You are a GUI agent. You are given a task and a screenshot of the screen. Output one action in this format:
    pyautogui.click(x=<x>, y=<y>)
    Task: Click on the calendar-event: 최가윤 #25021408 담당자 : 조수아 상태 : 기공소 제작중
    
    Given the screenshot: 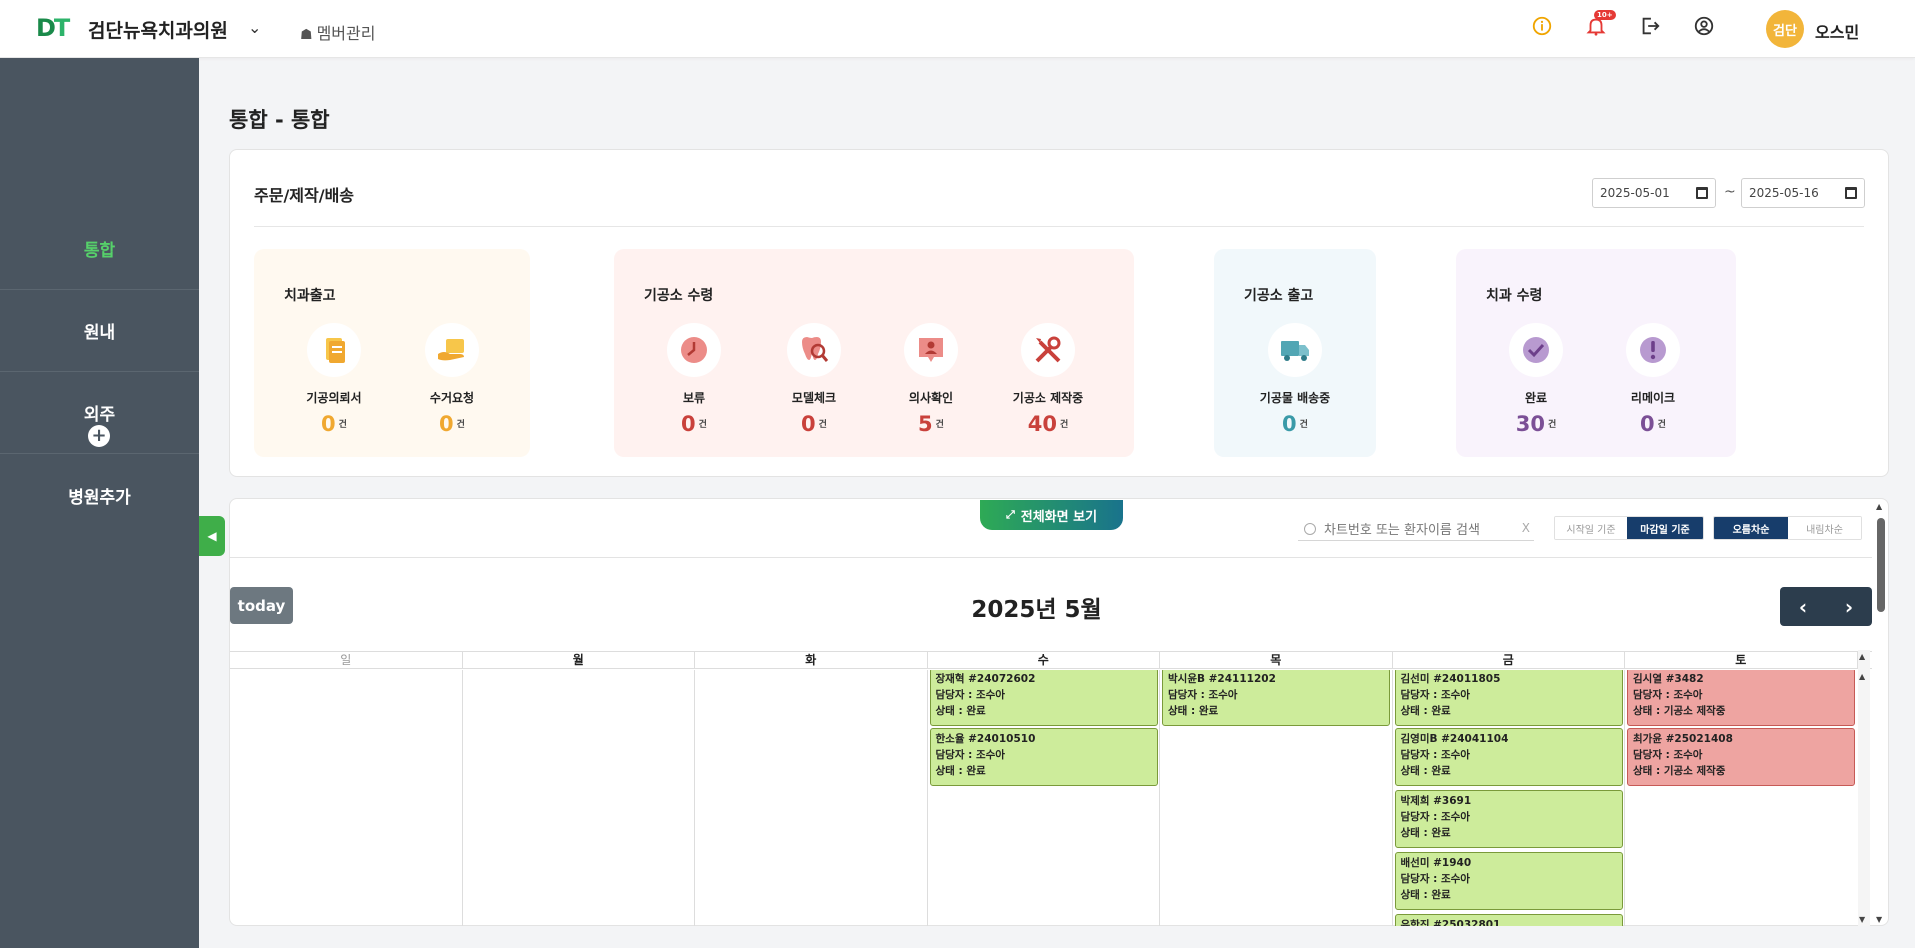 What is the action you would take?
    pyautogui.click(x=1741, y=757)
    